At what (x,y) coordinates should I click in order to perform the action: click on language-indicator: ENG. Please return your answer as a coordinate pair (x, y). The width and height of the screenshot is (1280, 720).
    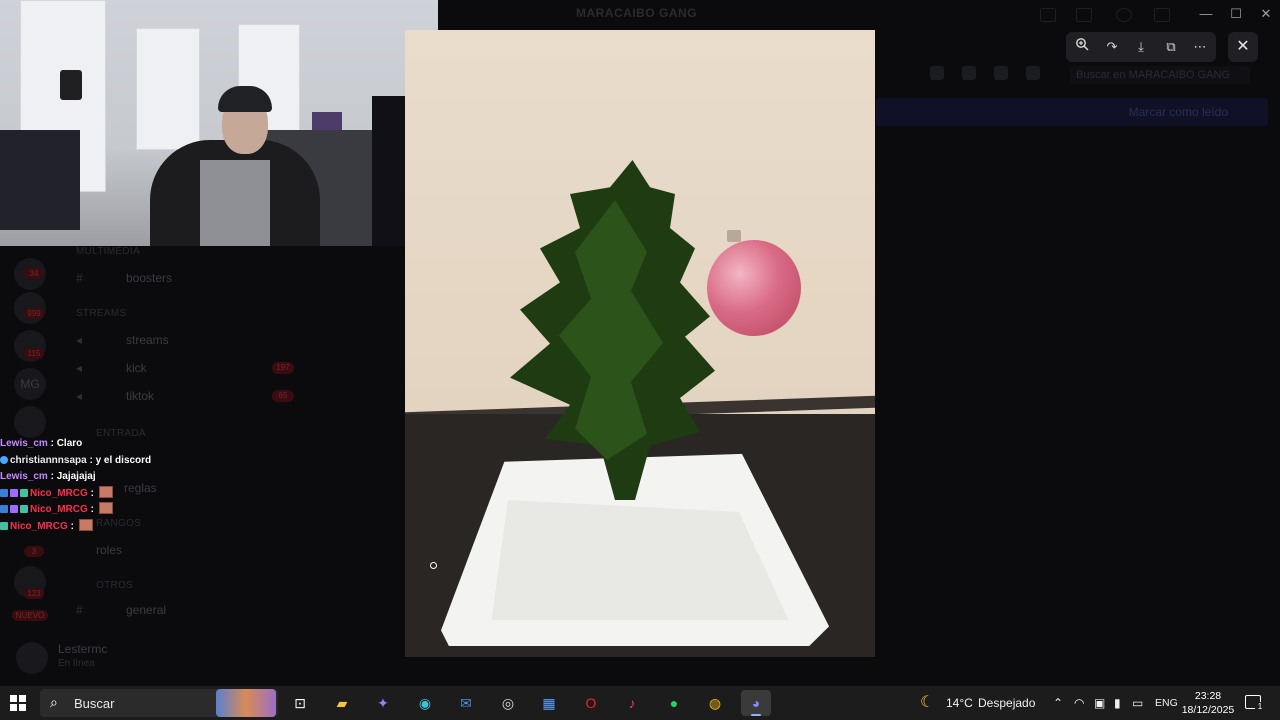
    Looking at the image, I should click on (1166, 703).